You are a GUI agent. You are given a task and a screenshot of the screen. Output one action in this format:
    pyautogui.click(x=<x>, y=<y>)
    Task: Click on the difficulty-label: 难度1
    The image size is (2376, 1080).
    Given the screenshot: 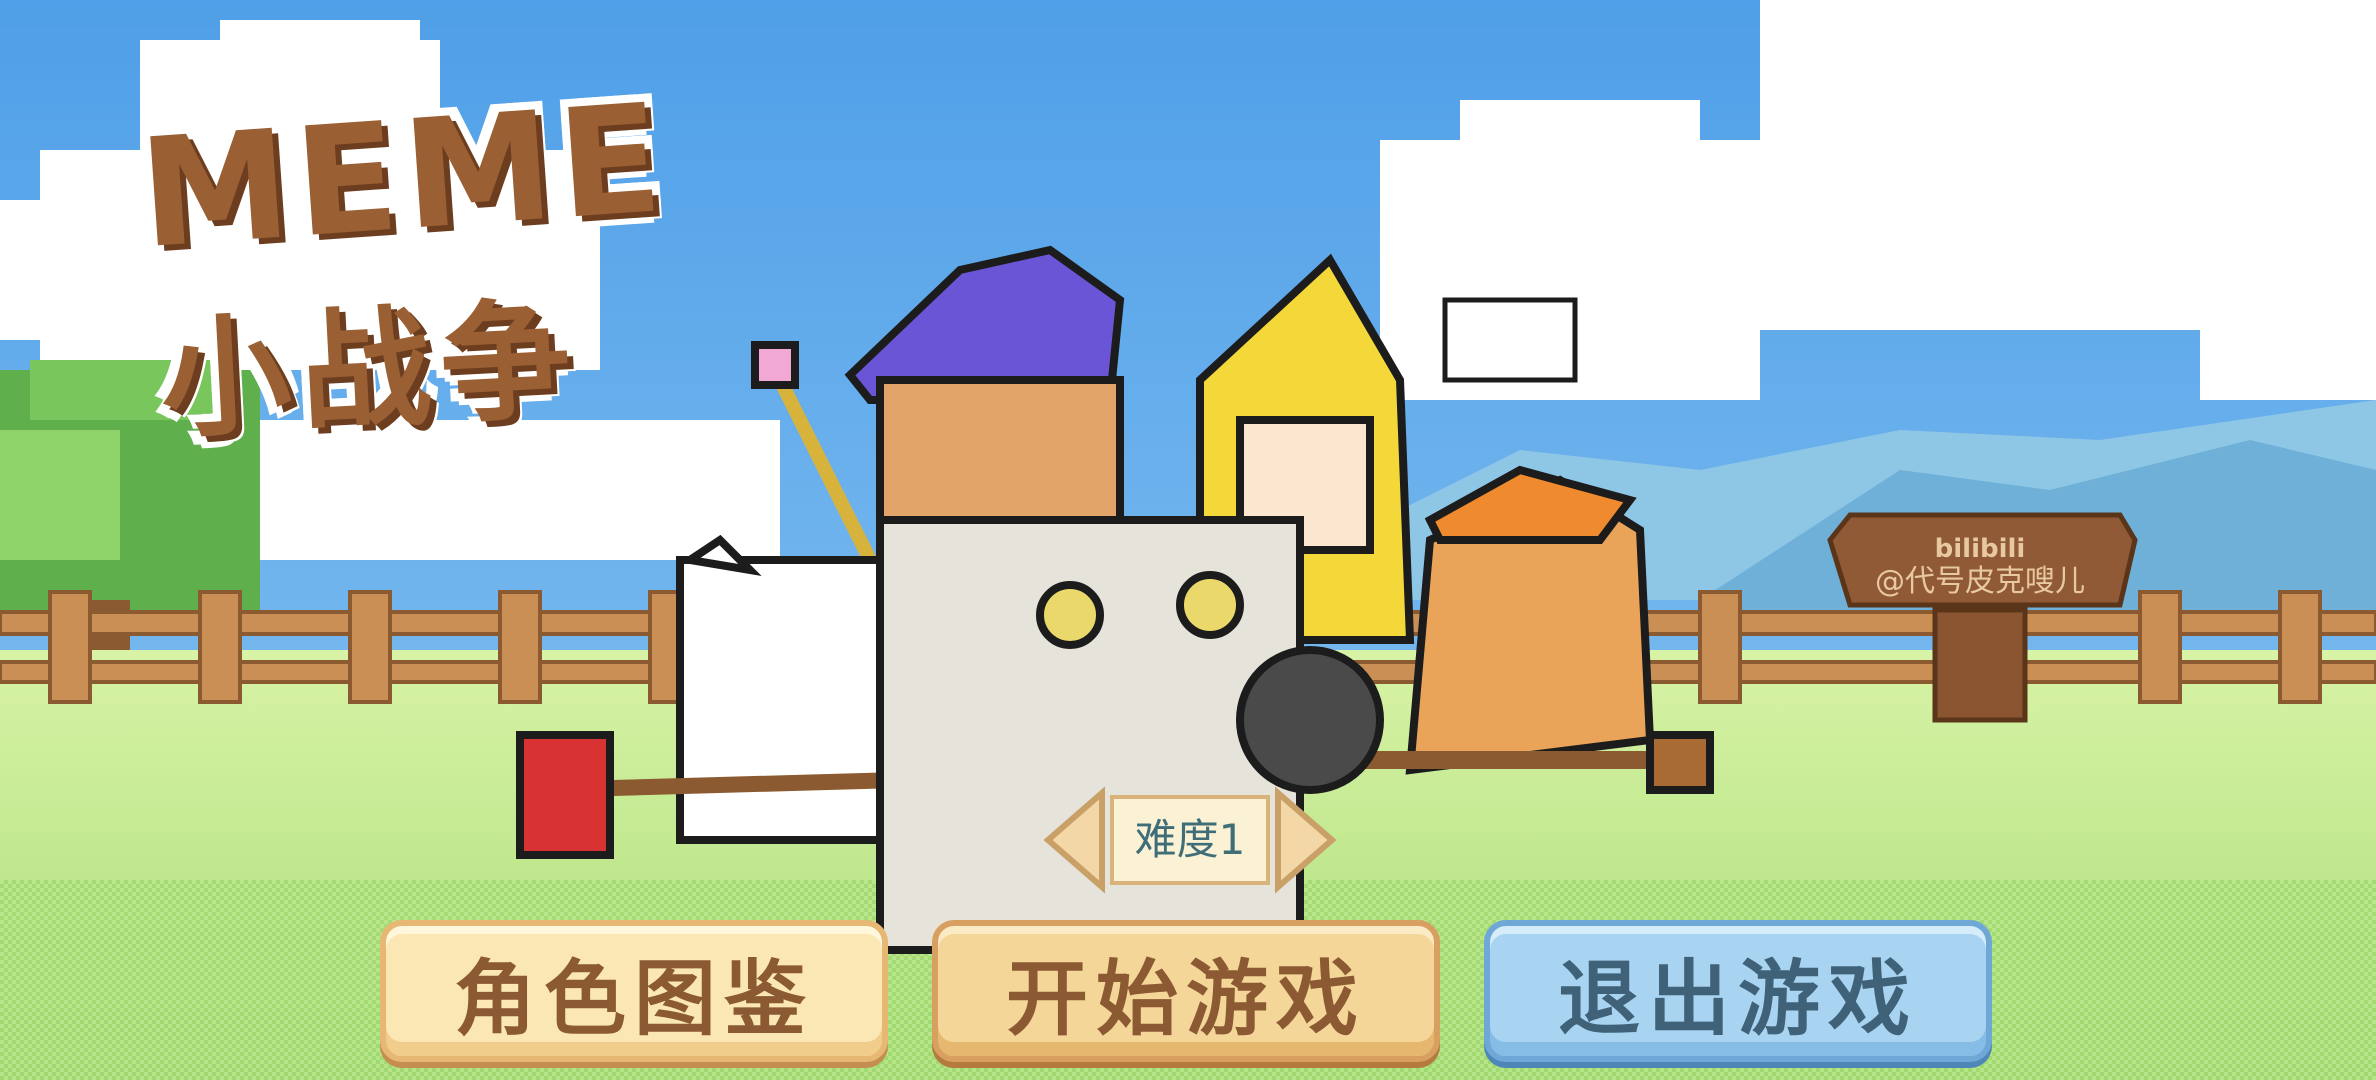 What is the action you would take?
    pyautogui.click(x=1190, y=839)
    